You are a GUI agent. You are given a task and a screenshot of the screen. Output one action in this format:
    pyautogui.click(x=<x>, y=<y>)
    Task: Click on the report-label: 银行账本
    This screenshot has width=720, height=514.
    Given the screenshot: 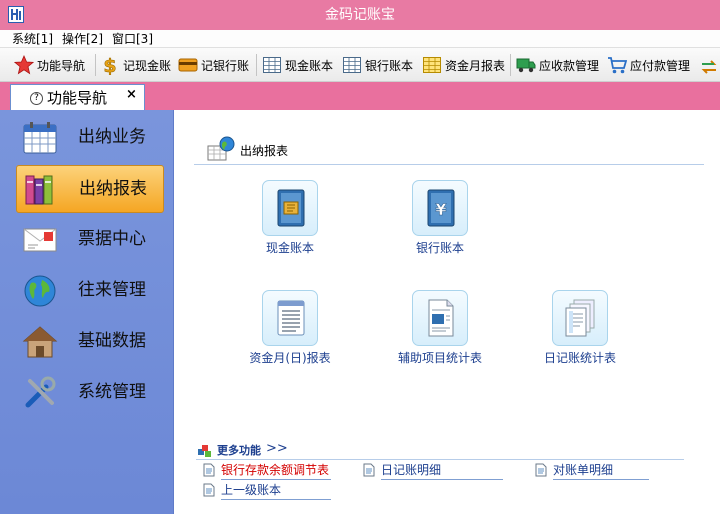 What is the action you would take?
    pyautogui.click(x=439, y=248)
    